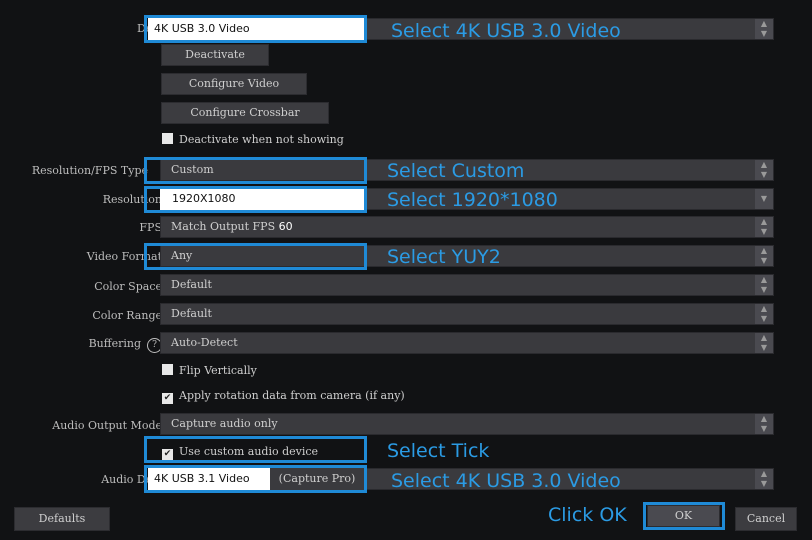 The width and height of the screenshot is (812, 540). What do you see at coordinates (215, 55) in the screenshot?
I see `deactivate-button: Deactivate` at bounding box center [215, 55].